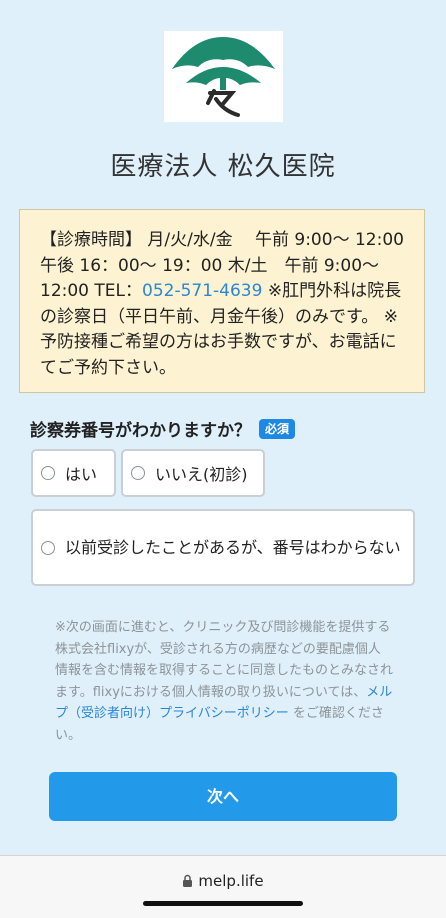 The height and width of the screenshot is (918, 446). I want to click on option-label: はい, so click(81, 474).